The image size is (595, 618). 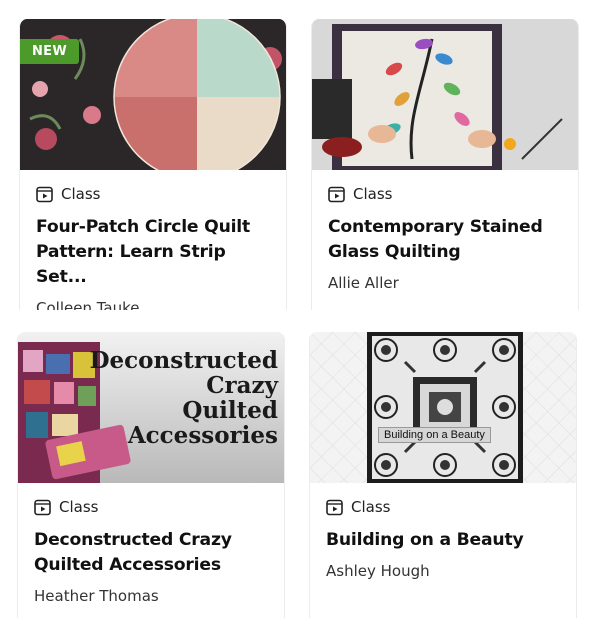 I want to click on class-thumbnail: Building on a Beauty, so click(x=443, y=407).